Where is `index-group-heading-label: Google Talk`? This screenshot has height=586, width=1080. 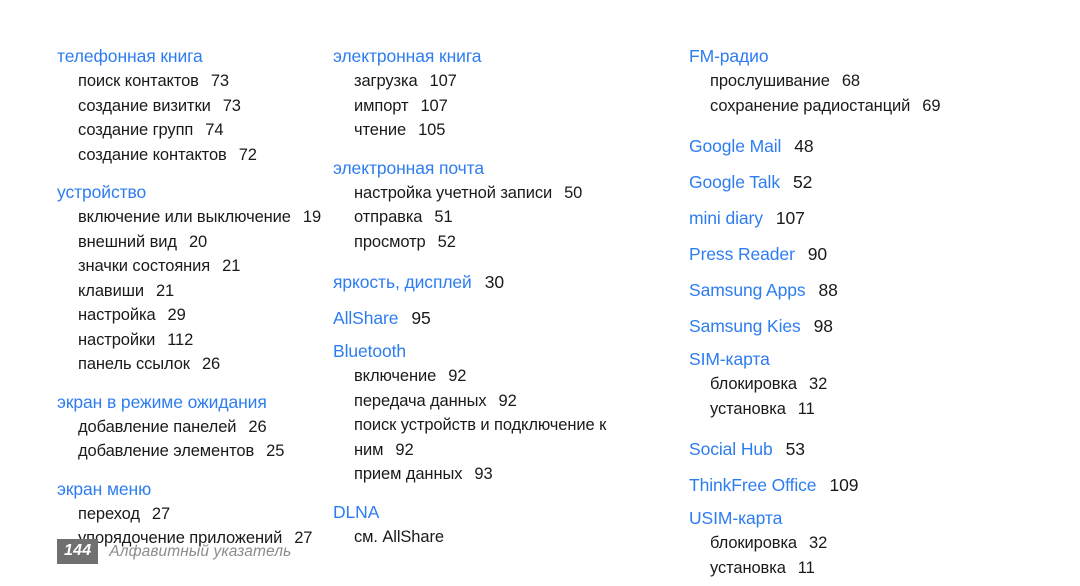
index-group-heading-label: Google Talk is located at coordinates (734, 182).